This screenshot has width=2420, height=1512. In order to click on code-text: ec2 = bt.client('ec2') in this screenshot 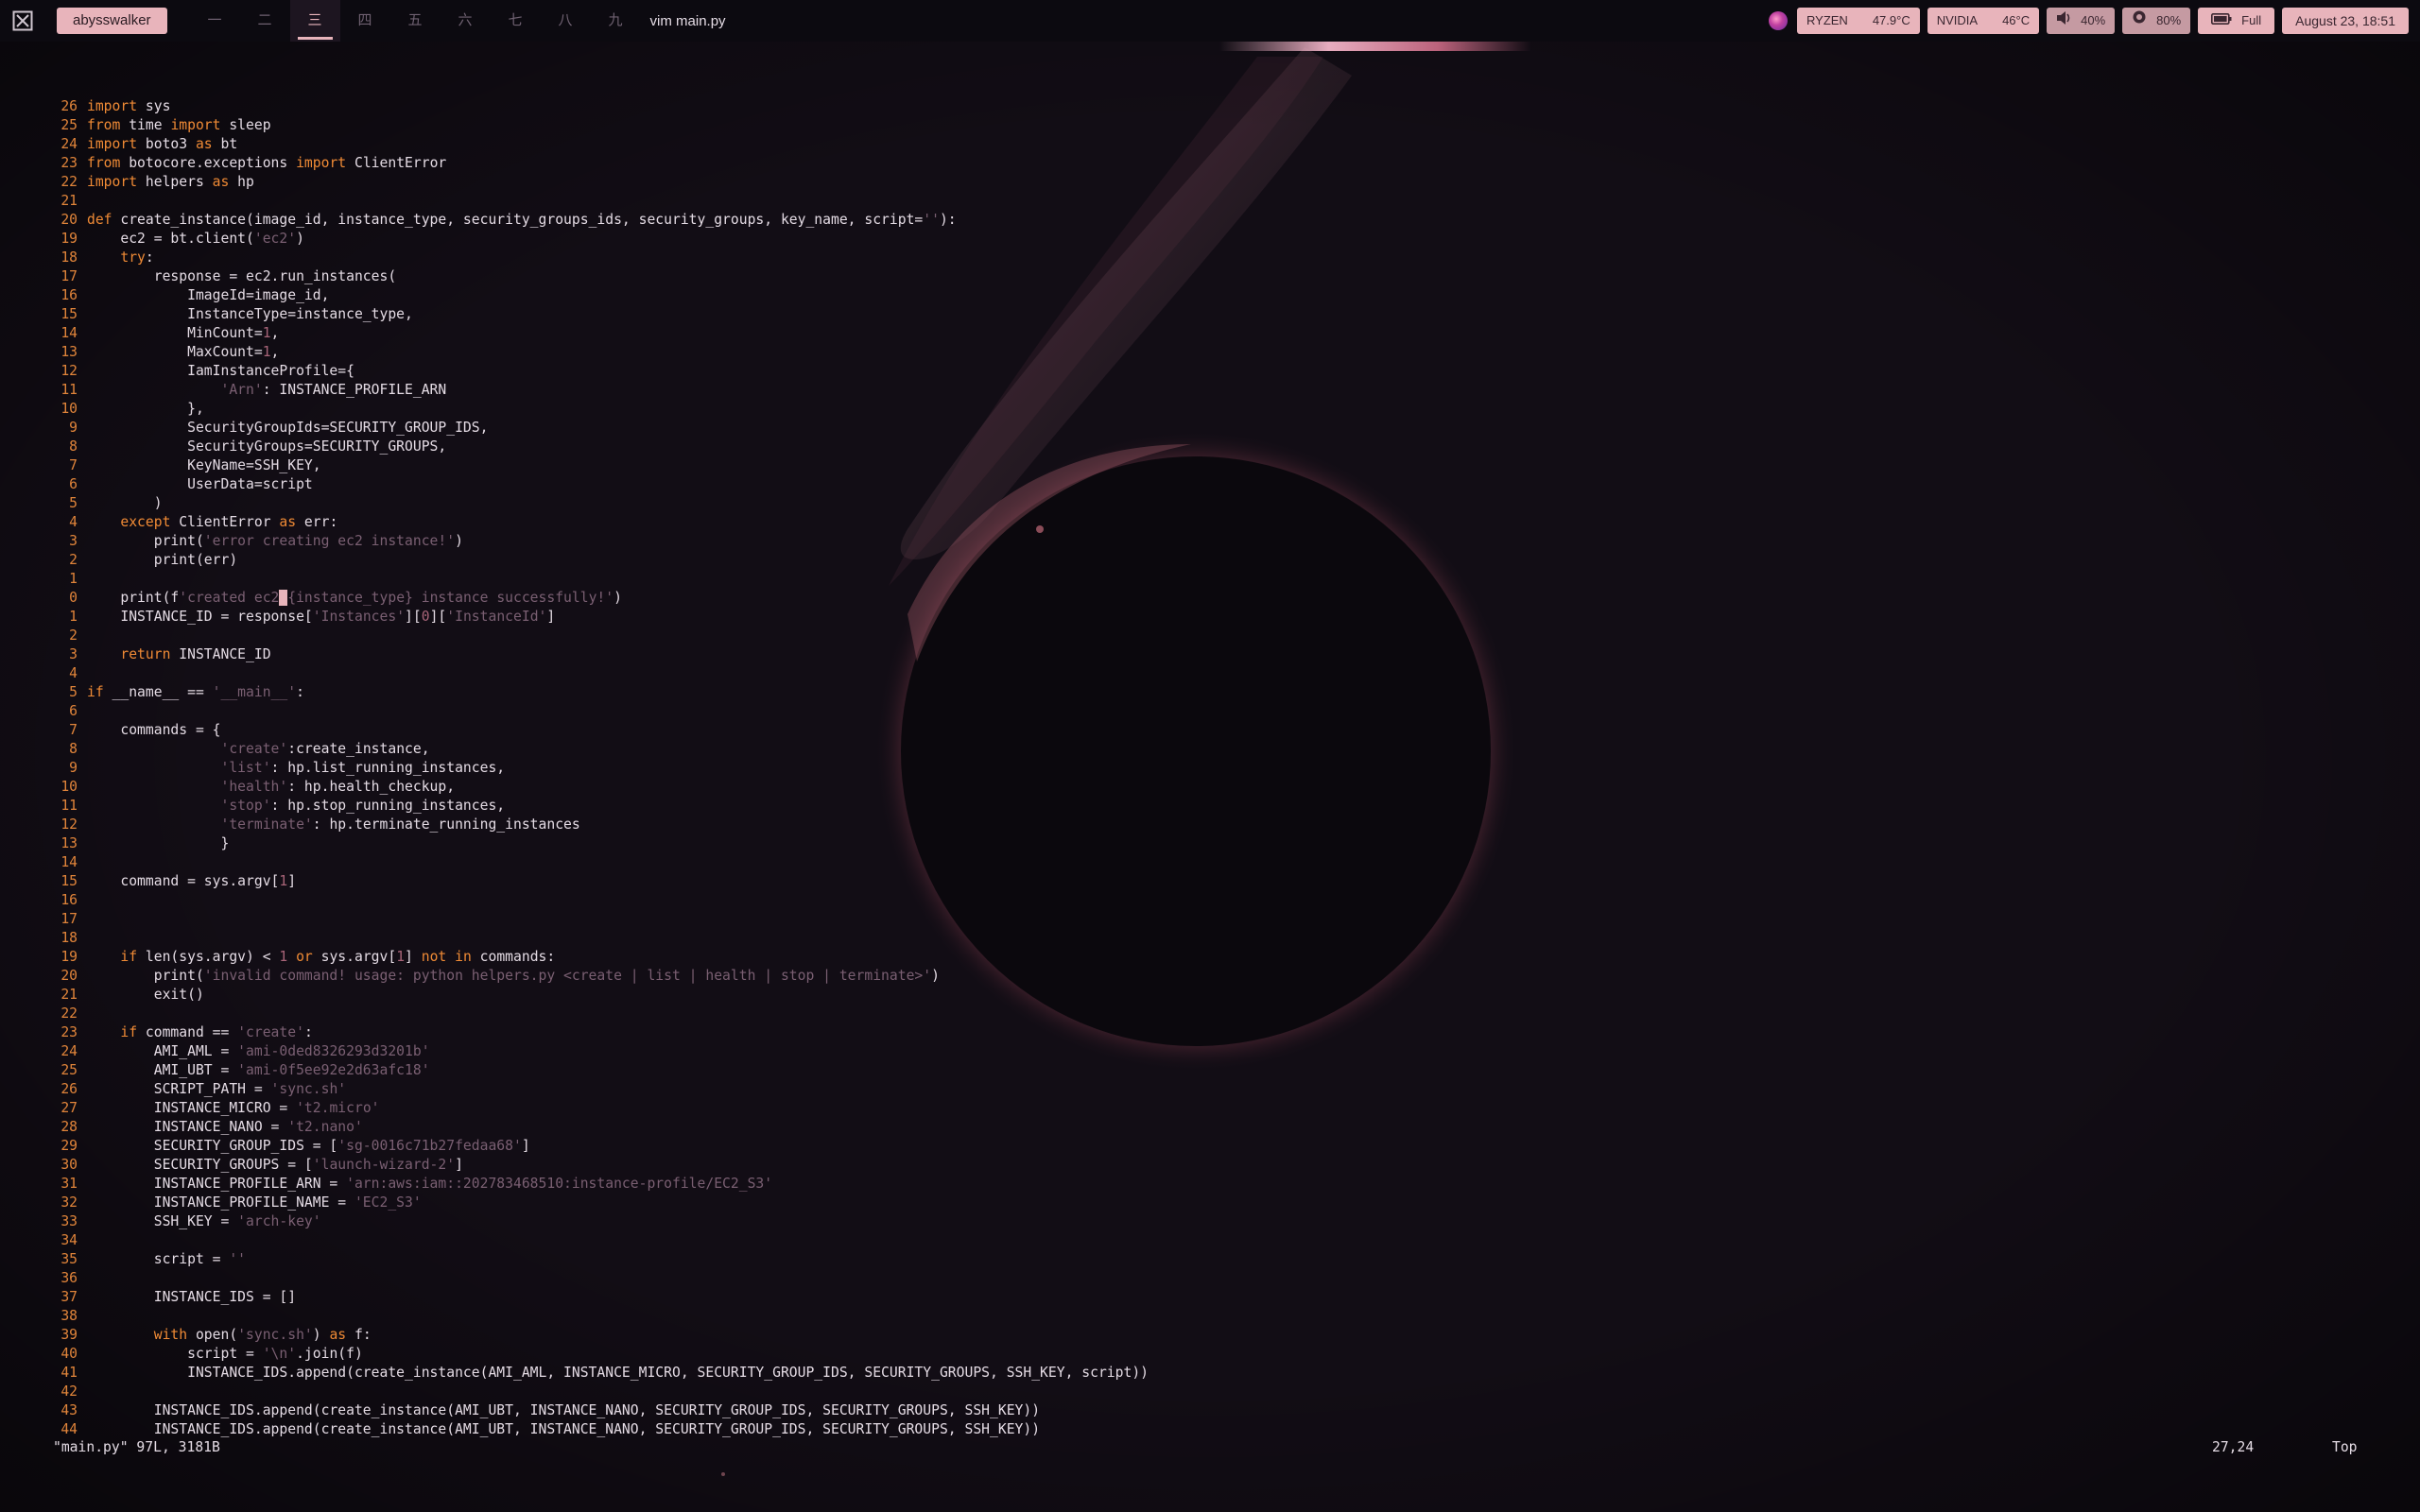, I will do `click(195, 239)`.